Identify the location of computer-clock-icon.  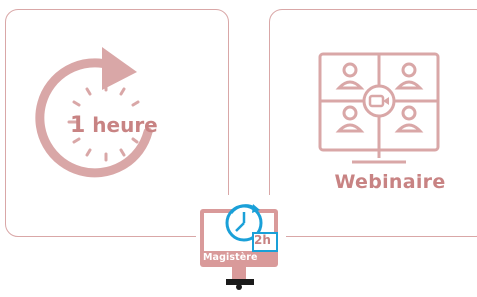
(239, 247).